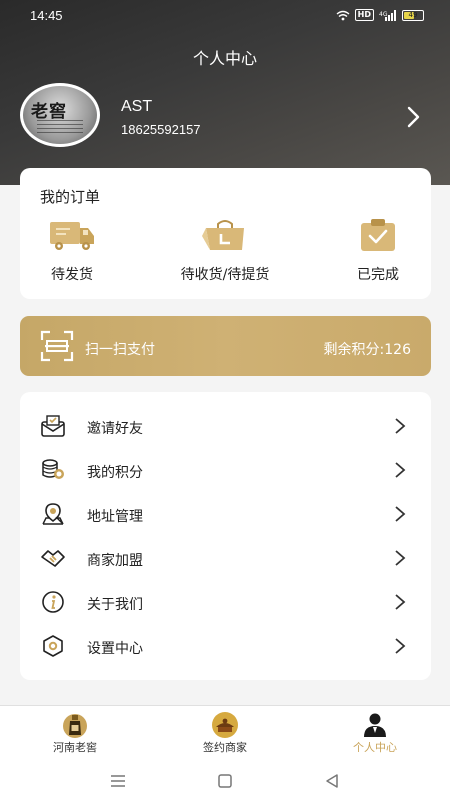 This screenshot has width=450, height=800. What do you see at coordinates (137, 106) in the screenshot?
I see `user-name: AST` at bounding box center [137, 106].